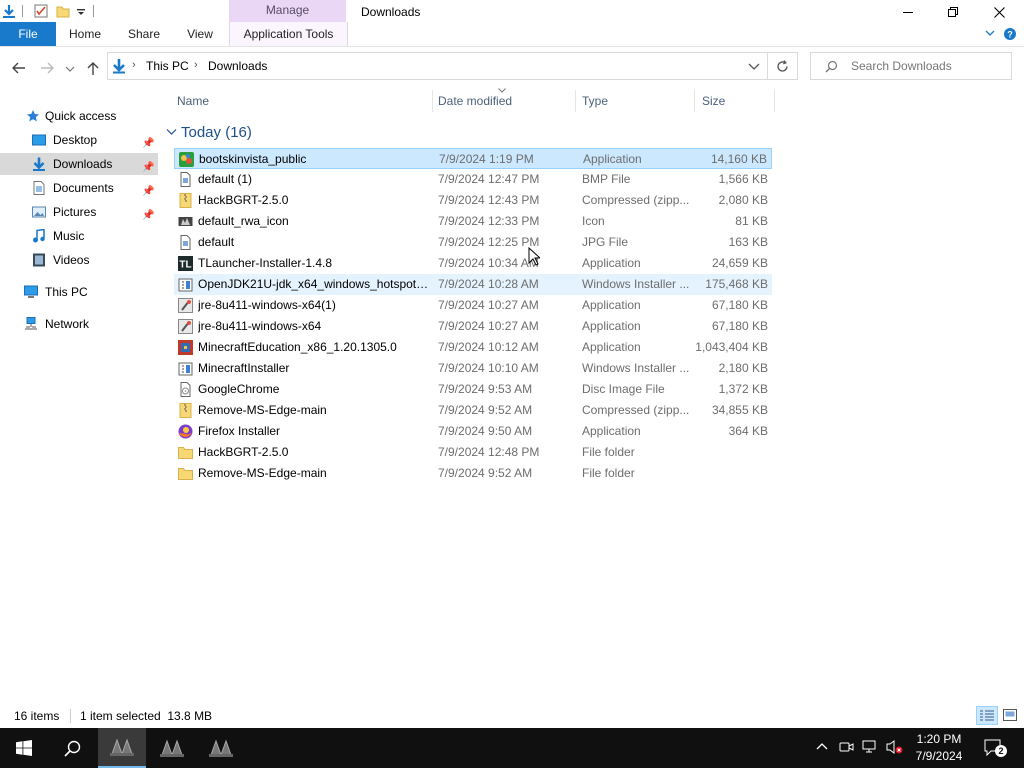  What do you see at coordinates (79, 212) in the screenshot?
I see `nav-pictures: Pictures 📌` at bounding box center [79, 212].